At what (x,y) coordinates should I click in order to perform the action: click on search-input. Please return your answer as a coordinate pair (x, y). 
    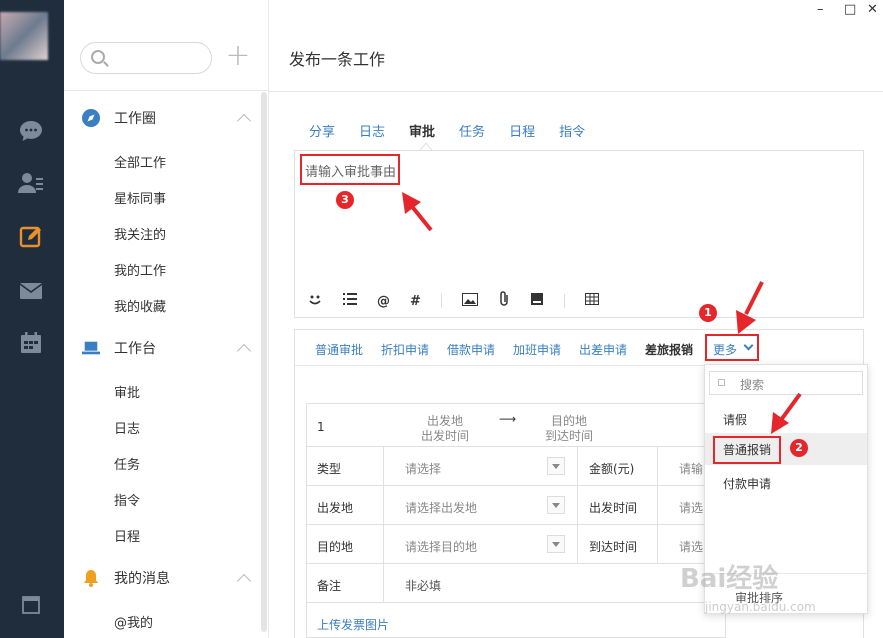
    Looking at the image, I should click on (146, 58).